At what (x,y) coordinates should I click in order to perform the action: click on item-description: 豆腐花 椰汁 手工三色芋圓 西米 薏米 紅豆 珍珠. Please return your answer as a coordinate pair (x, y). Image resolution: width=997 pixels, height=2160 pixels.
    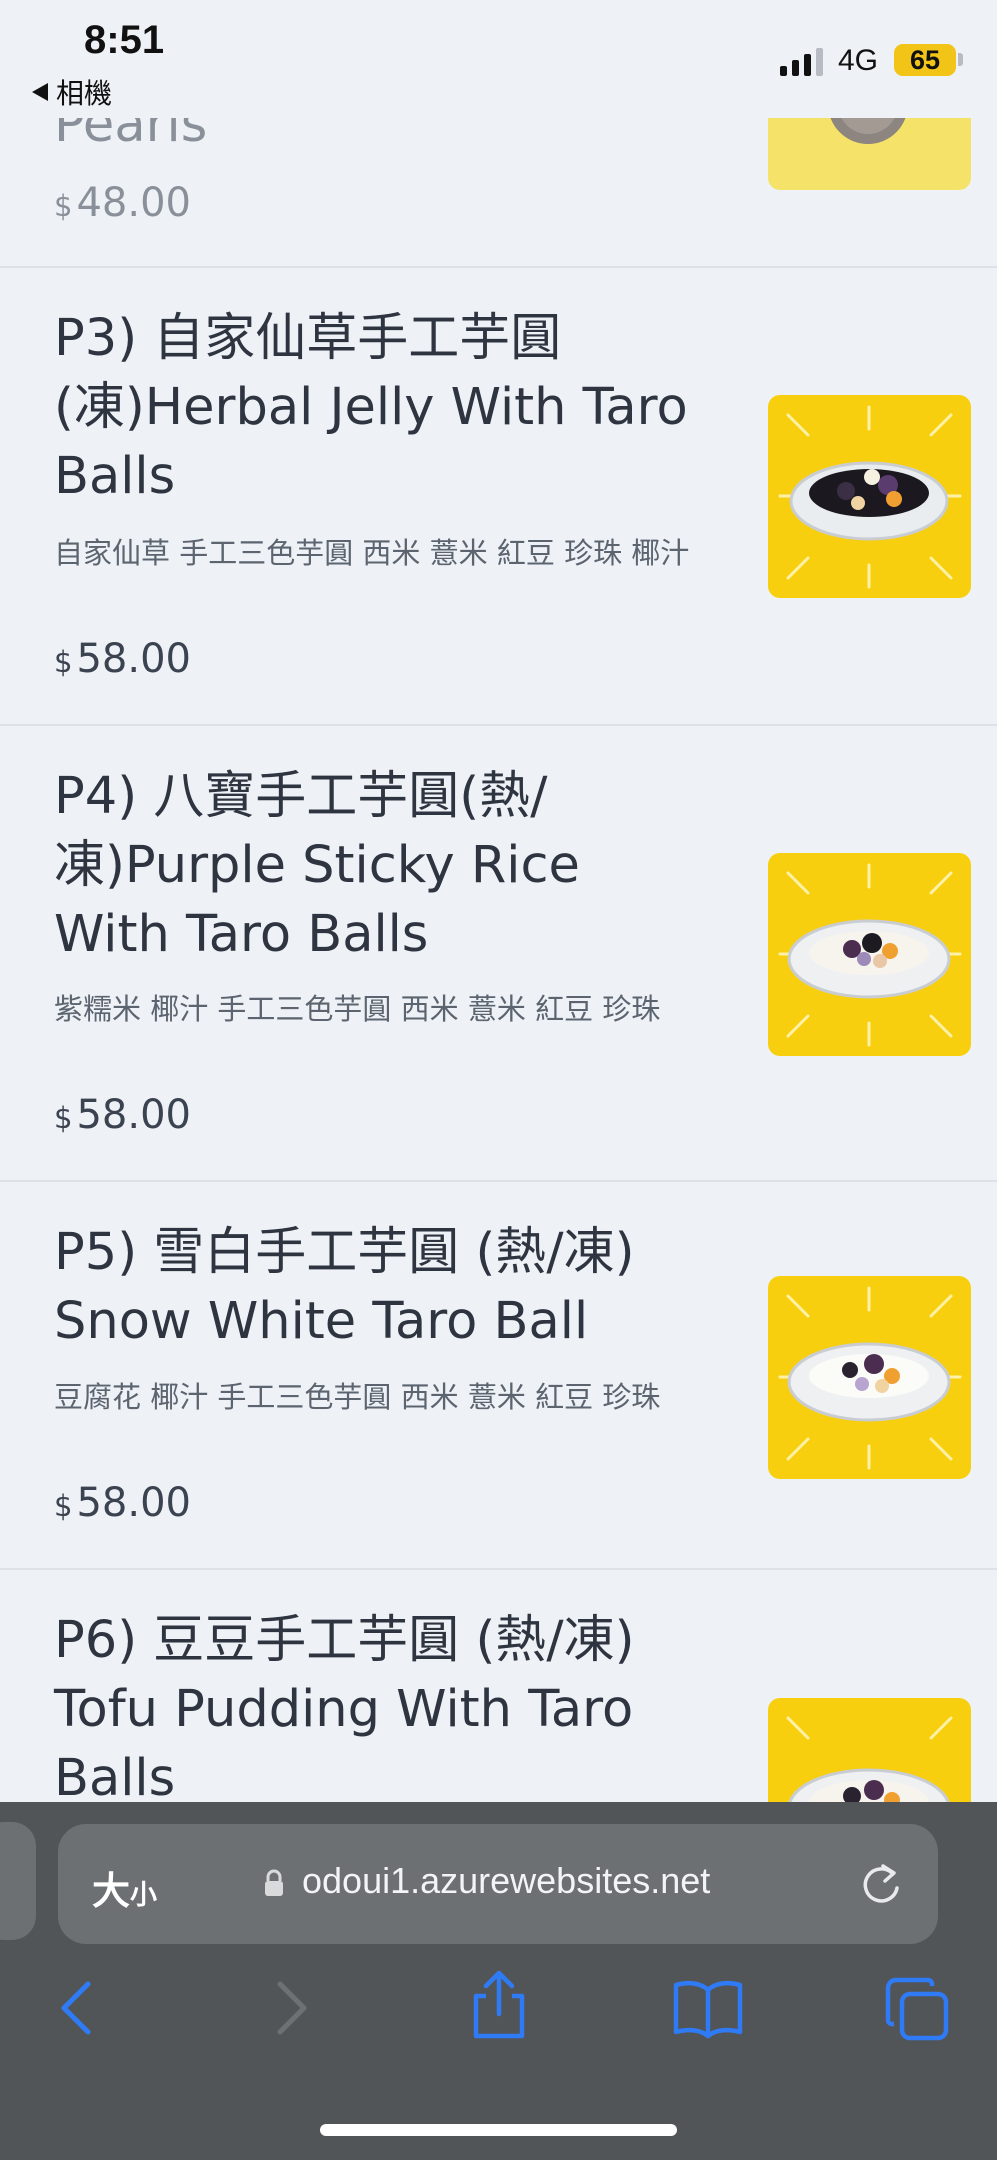
    Looking at the image, I should click on (357, 1397).